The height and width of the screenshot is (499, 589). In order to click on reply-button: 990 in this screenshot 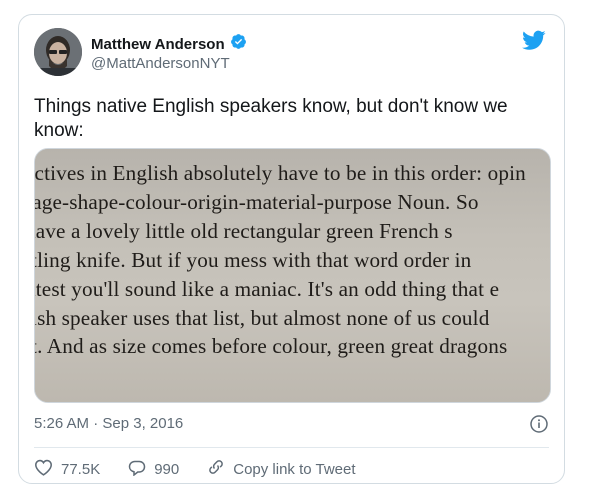, I will do `click(153, 469)`.